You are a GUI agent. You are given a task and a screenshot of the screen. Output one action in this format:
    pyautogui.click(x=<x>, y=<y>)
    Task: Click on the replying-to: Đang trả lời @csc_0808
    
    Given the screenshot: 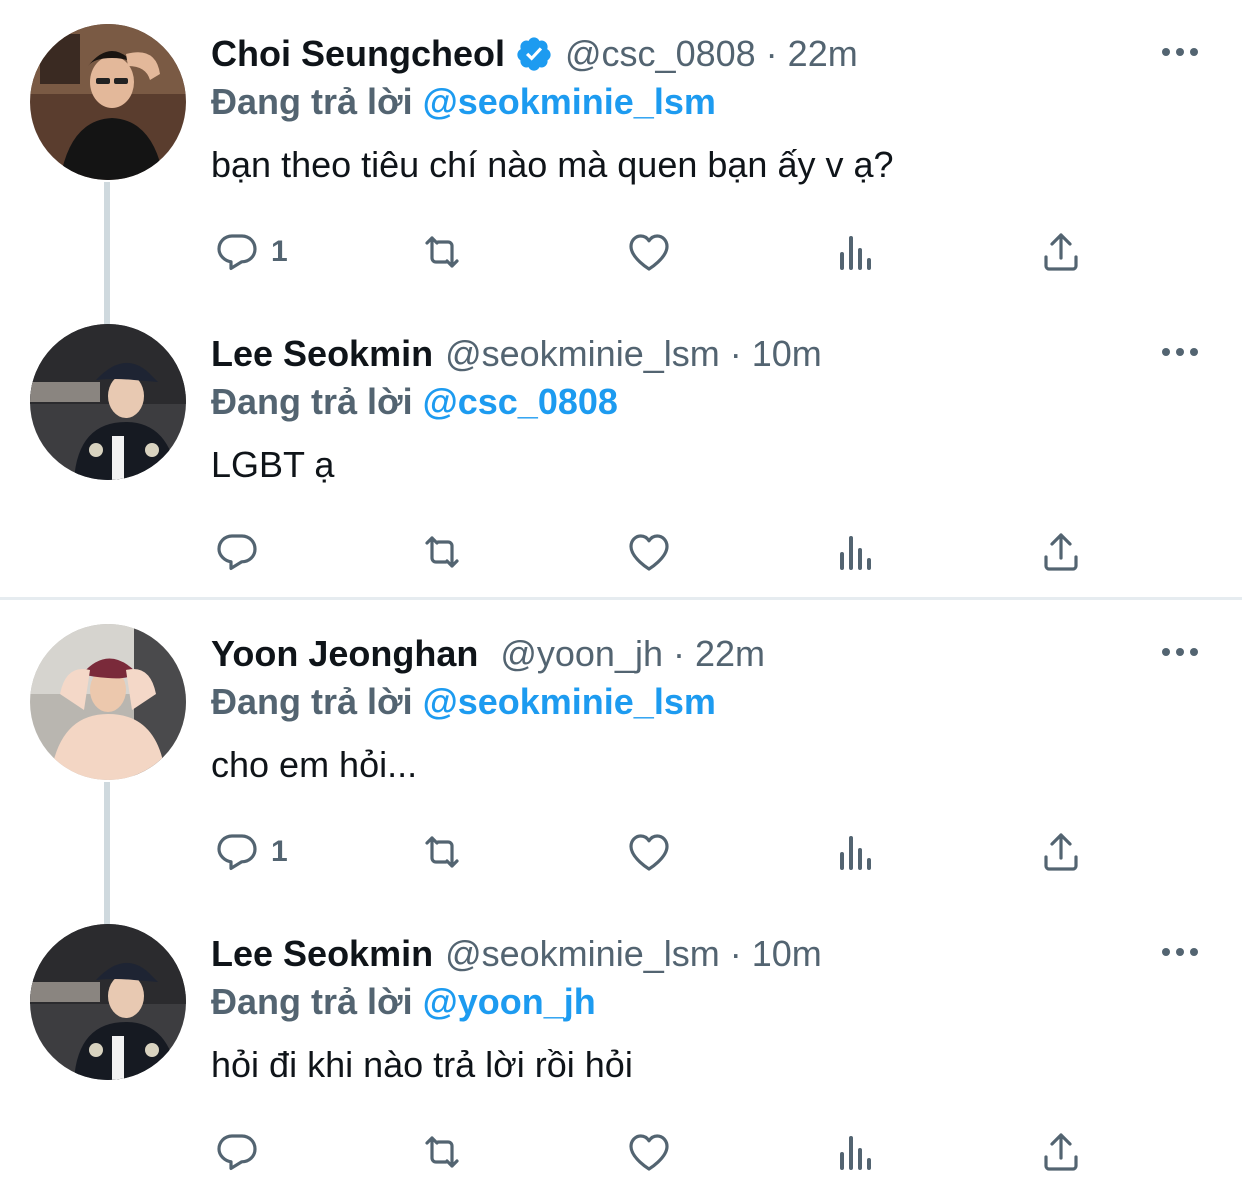 What is the action you would take?
    pyautogui.click(x=414, y=402)
    